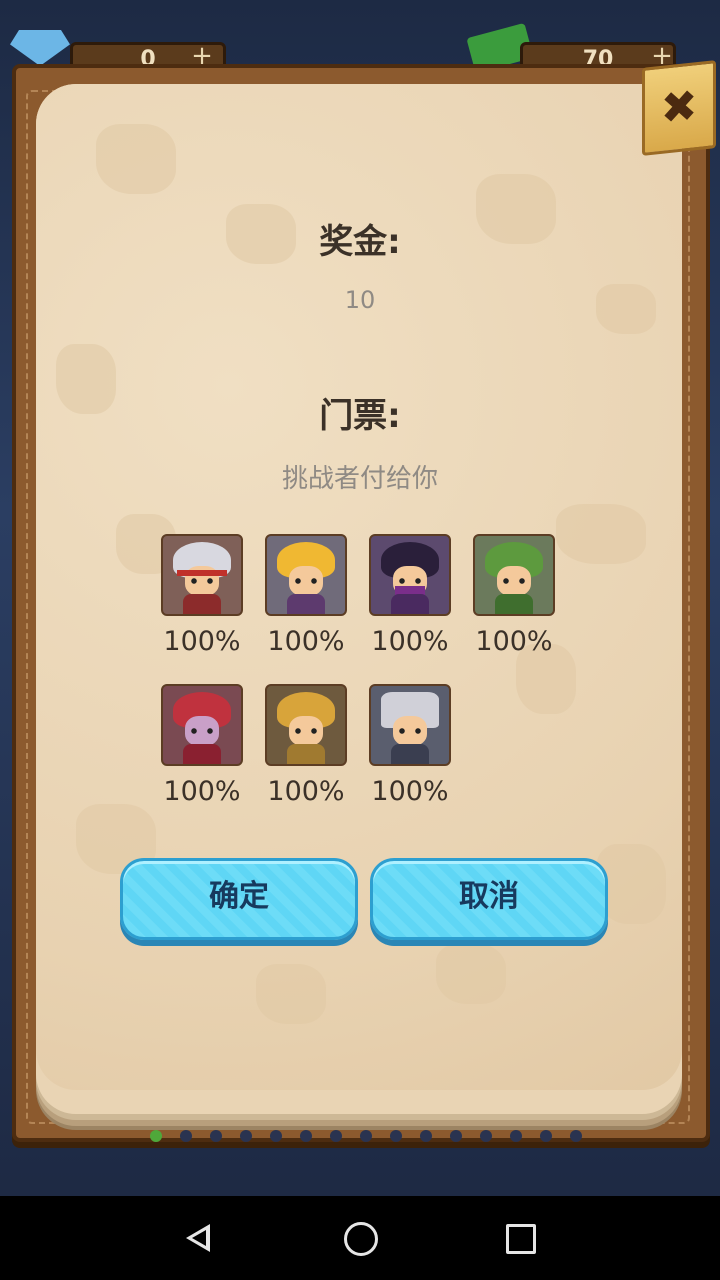 Image resolution: width=720 pixels, height=1280 pixels. What do you see at coordinates (199, 1238) in the screenshot?
I see `back-icon-inner` at bounding box center [199, 1238].